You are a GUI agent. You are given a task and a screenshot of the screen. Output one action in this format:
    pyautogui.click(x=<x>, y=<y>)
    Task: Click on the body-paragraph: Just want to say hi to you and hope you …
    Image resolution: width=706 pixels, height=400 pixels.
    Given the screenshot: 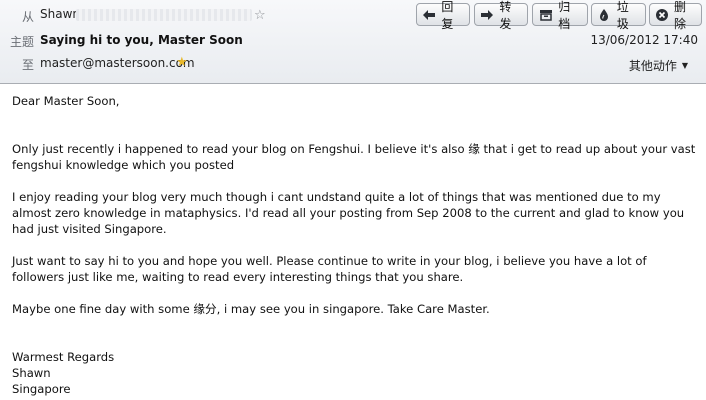 What is the action you would take?
    pyautogui.click(x=329, y=269)
    